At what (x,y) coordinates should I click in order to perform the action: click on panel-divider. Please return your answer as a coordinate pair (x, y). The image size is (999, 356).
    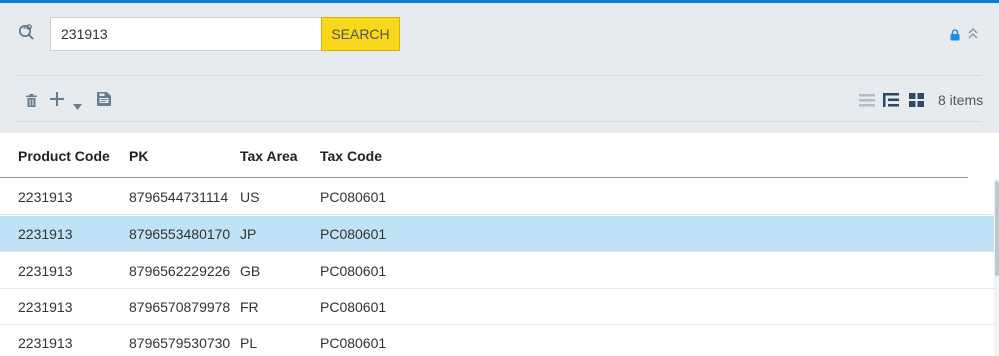
    Looking at the image, I should click on (499, 75).